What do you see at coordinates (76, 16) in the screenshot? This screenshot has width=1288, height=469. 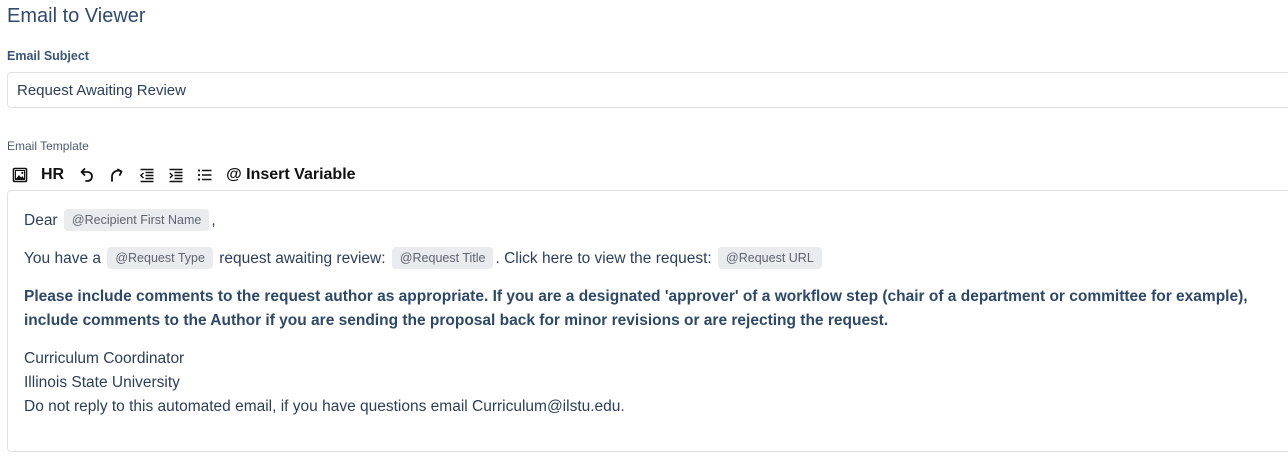 I see `section-title: Email to Viewer` at bounding box center [76, 16].